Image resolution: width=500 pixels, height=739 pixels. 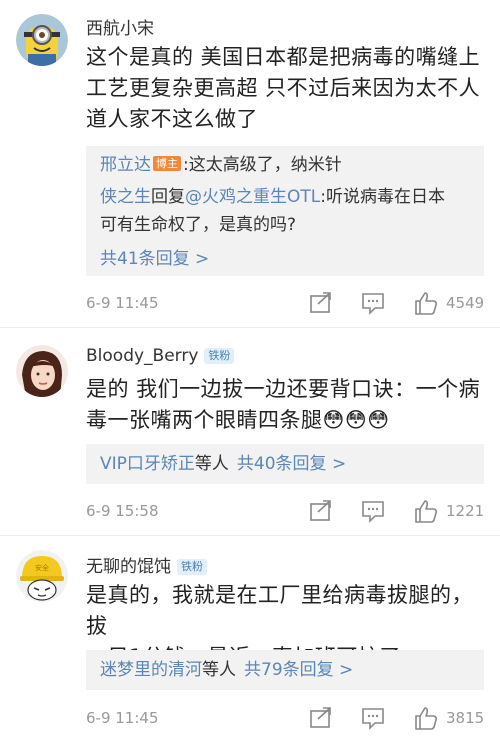 What do you see at coordinates (465, 511) in the screenshot?
I see `like-count: 1221` at bounding box center [465, 511].